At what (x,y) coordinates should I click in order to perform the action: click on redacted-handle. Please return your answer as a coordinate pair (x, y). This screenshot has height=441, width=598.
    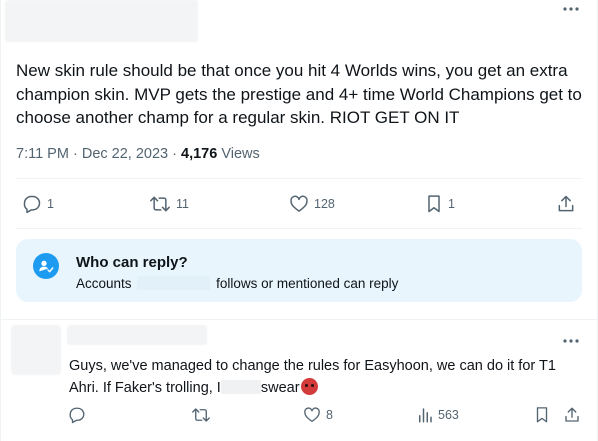
    Looking at the image, I should click on (174, 283).